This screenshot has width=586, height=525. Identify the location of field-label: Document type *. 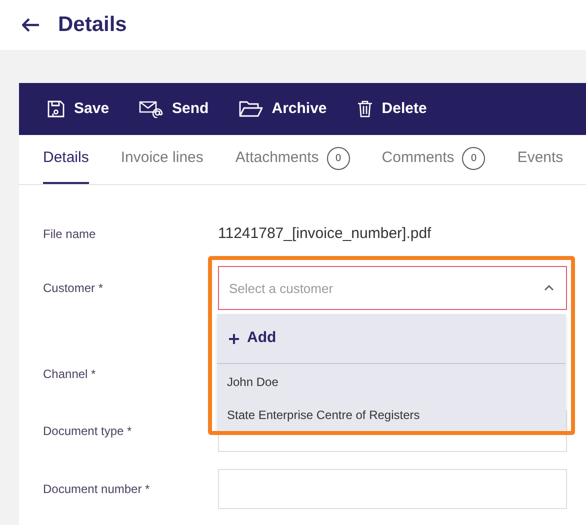
(88, 431).